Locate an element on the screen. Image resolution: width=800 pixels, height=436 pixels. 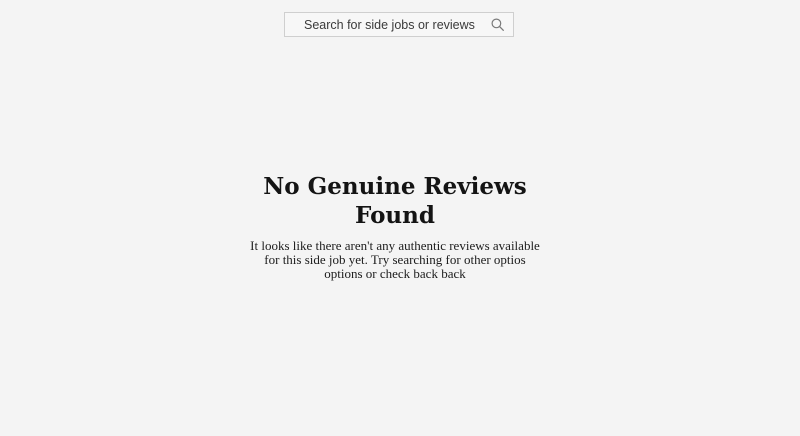
empty-state-title: No Genuine Reviews Found is located at coordinates (395, 201).